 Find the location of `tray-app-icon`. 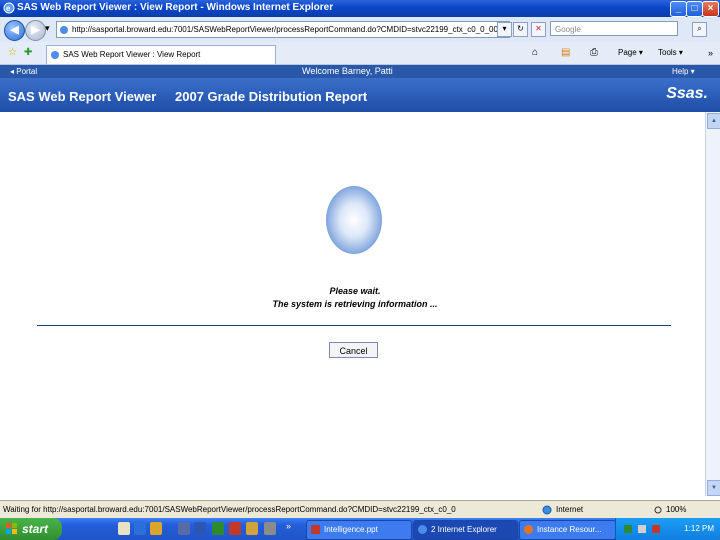

tray-app-icon is located at coordinates (642, 528).